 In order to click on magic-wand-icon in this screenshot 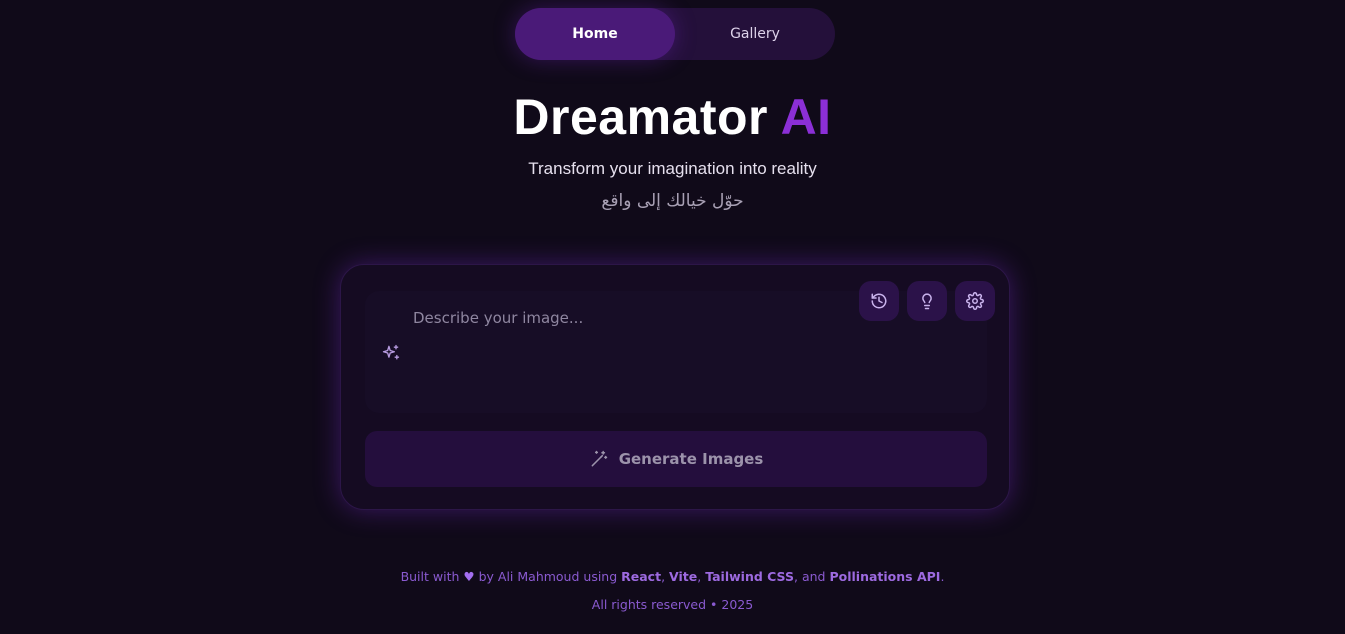, I will do `click(599, 458)`.